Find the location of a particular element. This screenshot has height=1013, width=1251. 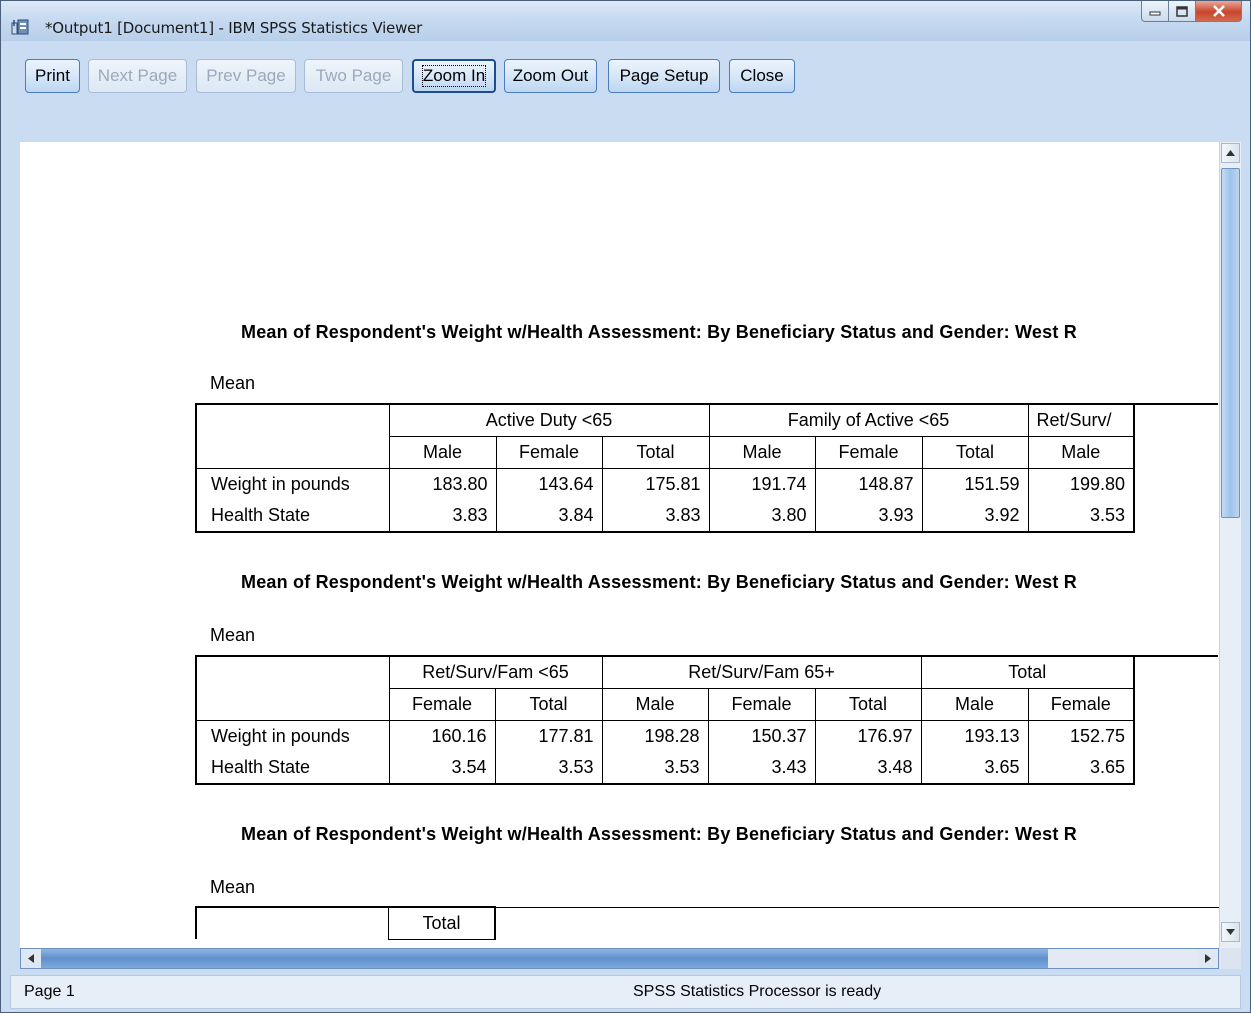

zoom-in-button: Zoom In is located at coordinates (454, 76).